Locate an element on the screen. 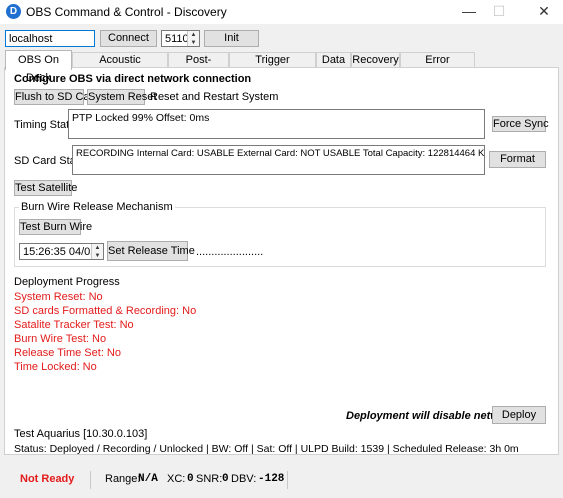  timing-status-field: PTP Locked 99% Offset: 0ms is located at coordinates (276, 124).